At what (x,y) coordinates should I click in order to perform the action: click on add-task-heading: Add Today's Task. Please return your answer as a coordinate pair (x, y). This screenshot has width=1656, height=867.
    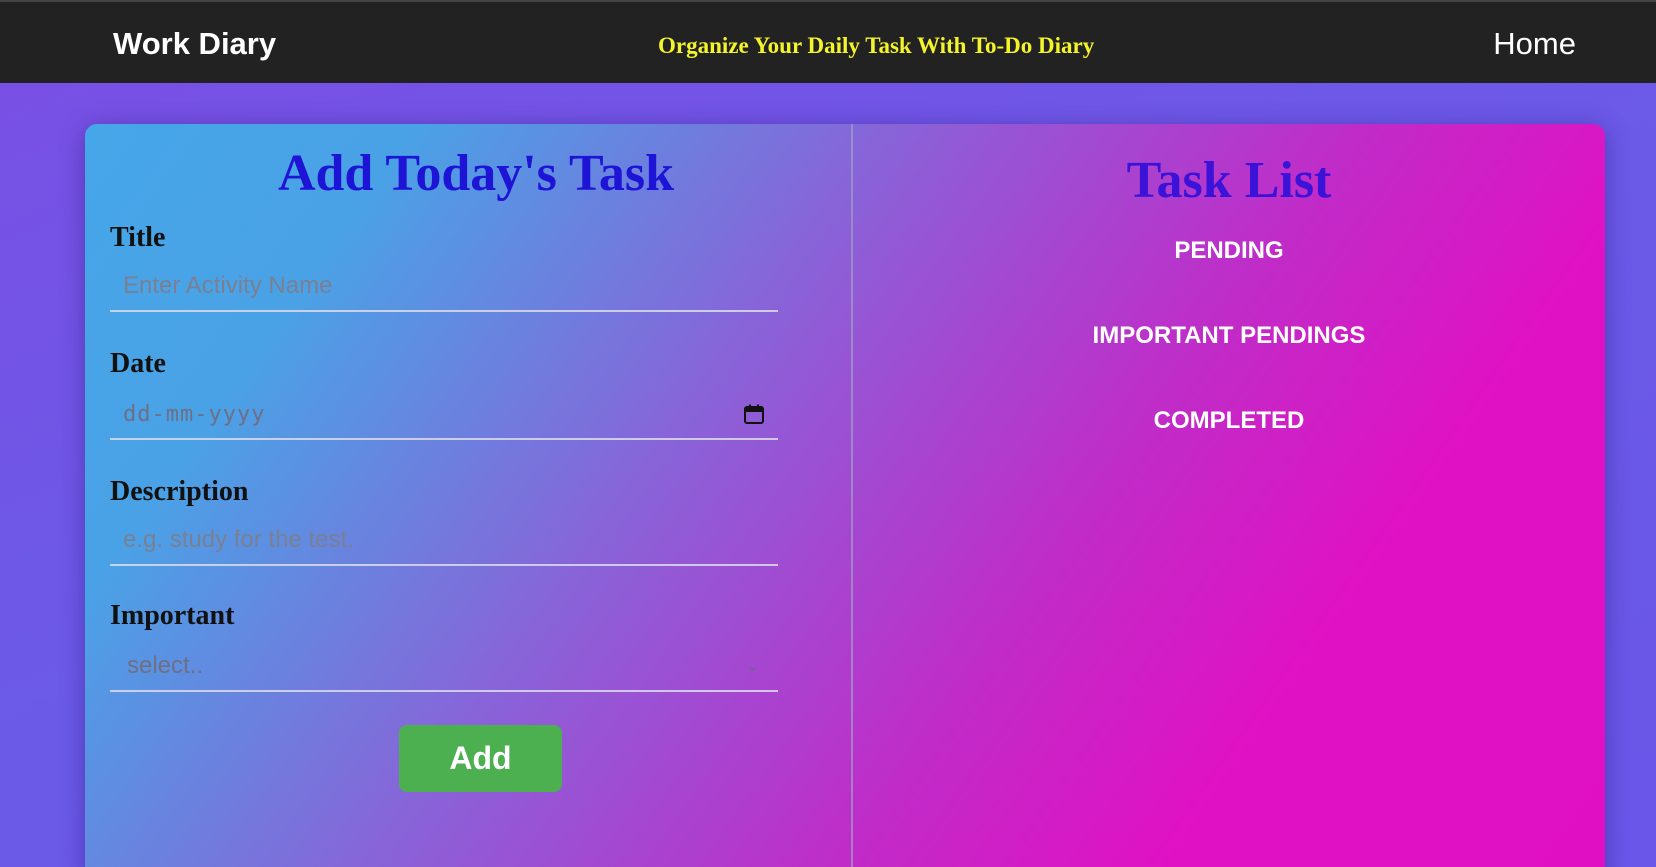
    Looking at the image, I should click on (476, 173).